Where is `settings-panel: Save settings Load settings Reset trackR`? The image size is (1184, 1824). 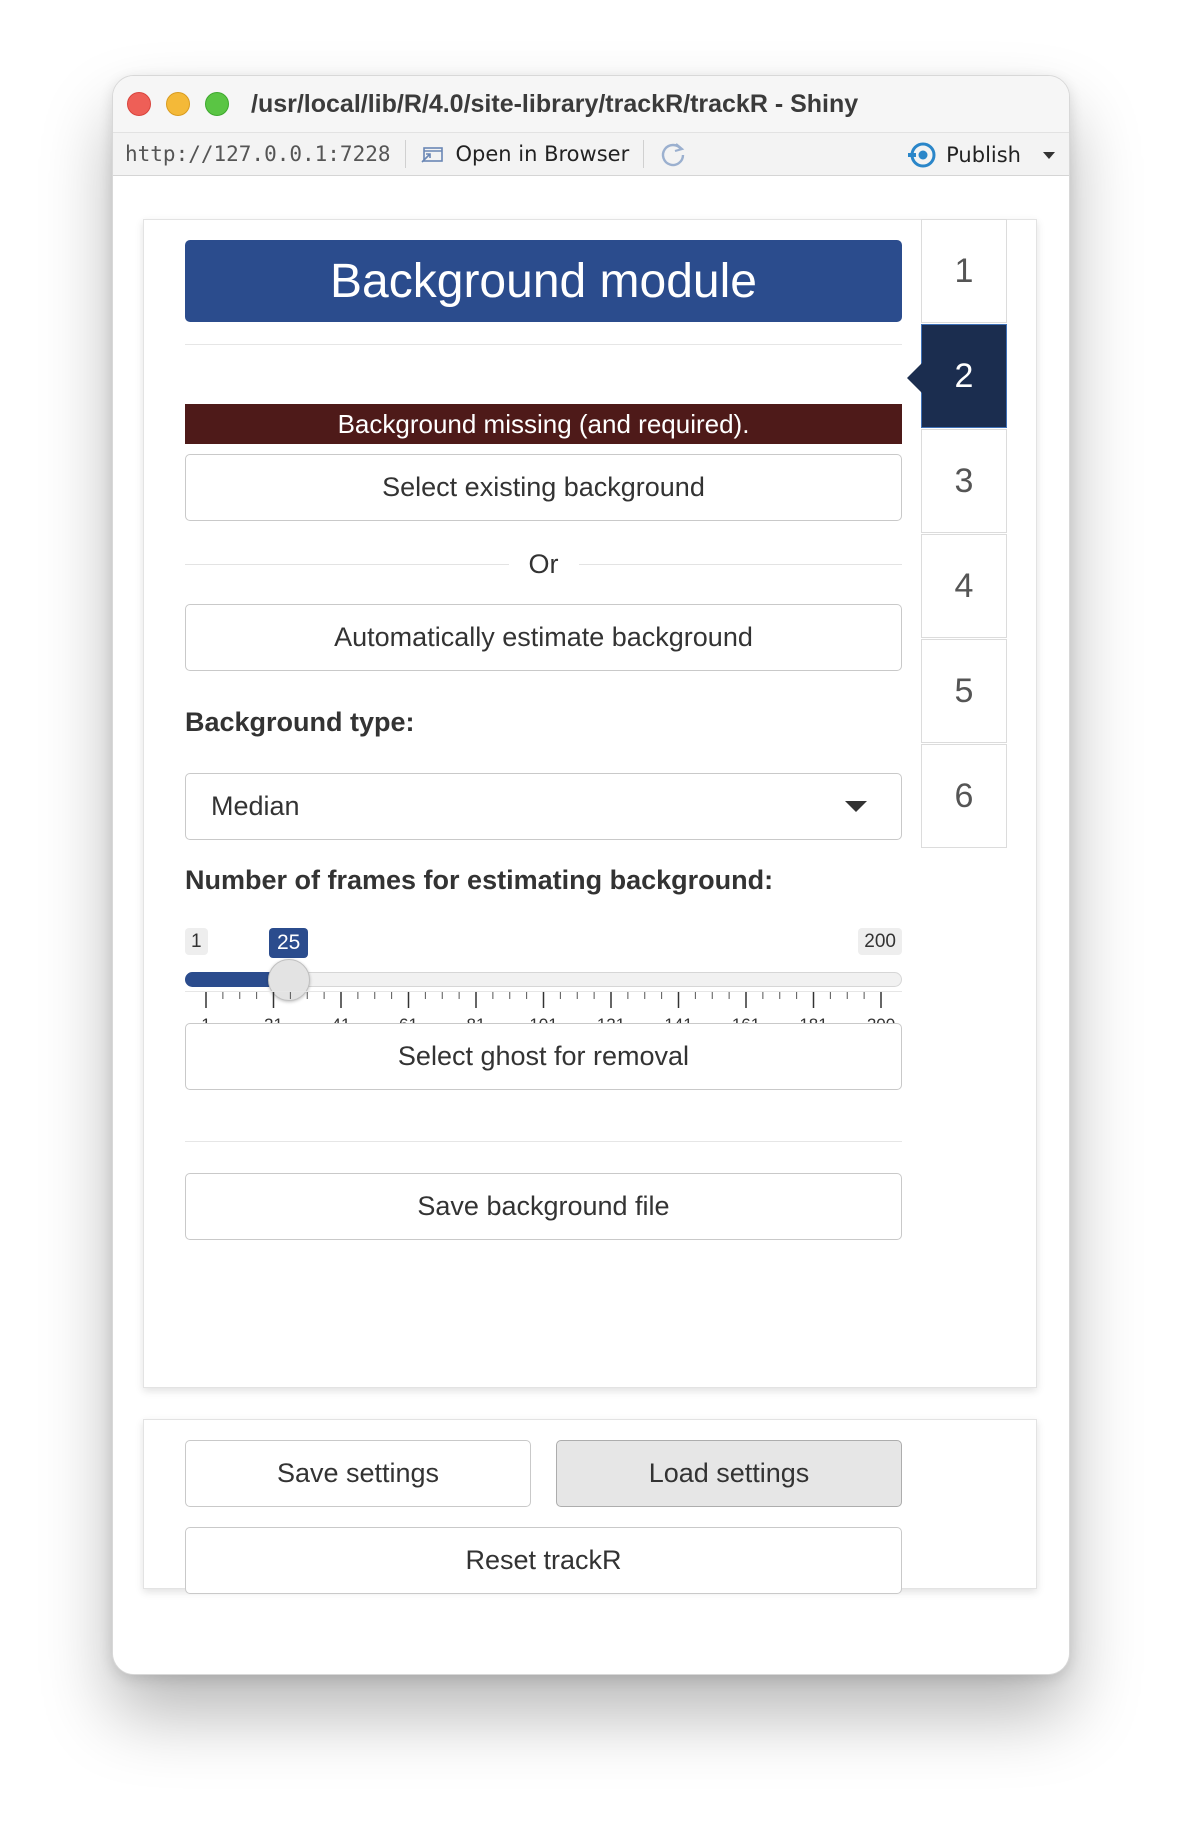 settings-panel: Save settings Load settings Reset trackR is located at coordinates (590, 1506).